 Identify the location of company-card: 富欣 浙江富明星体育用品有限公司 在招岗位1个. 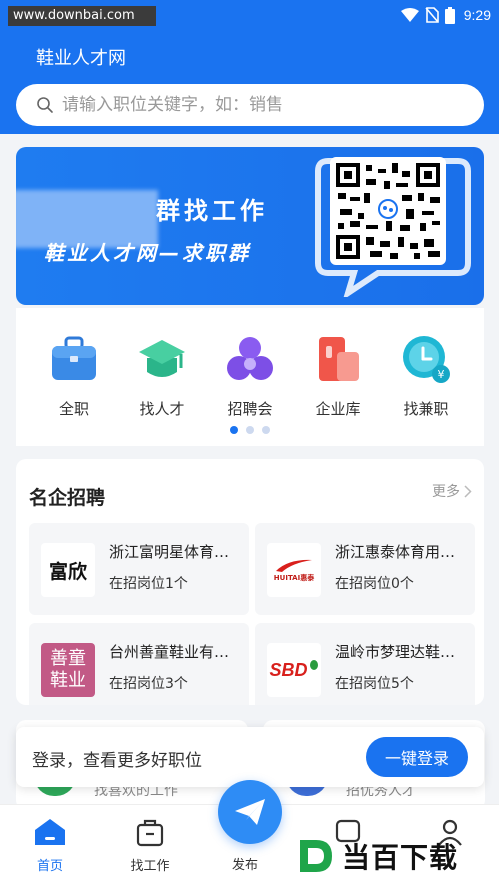
(139, 569).